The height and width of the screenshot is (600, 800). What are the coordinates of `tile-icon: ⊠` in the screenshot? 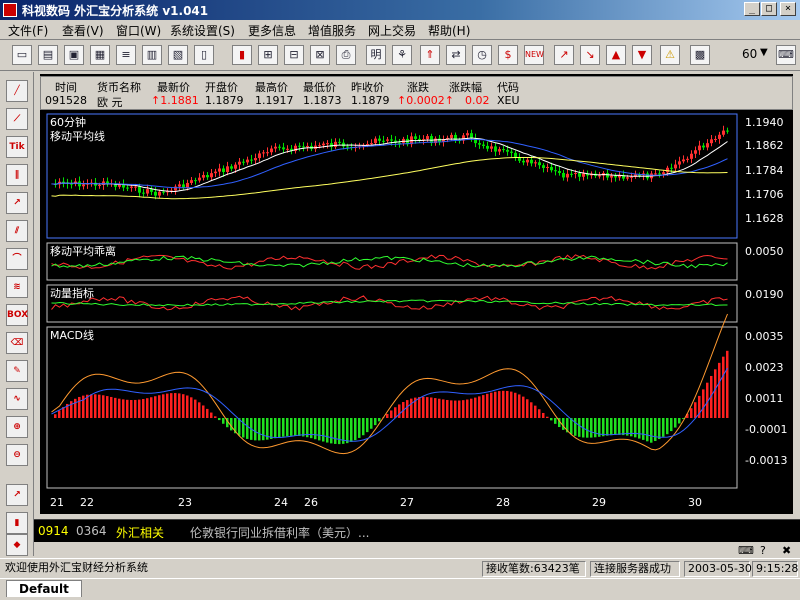 It's located at (320, 55).